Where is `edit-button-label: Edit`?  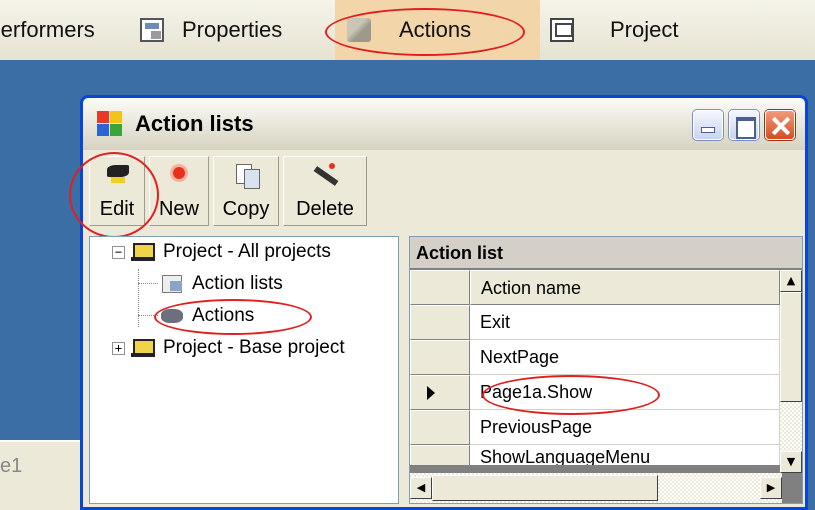
edit-button-label: Edit is located at coordinates (117, 209).